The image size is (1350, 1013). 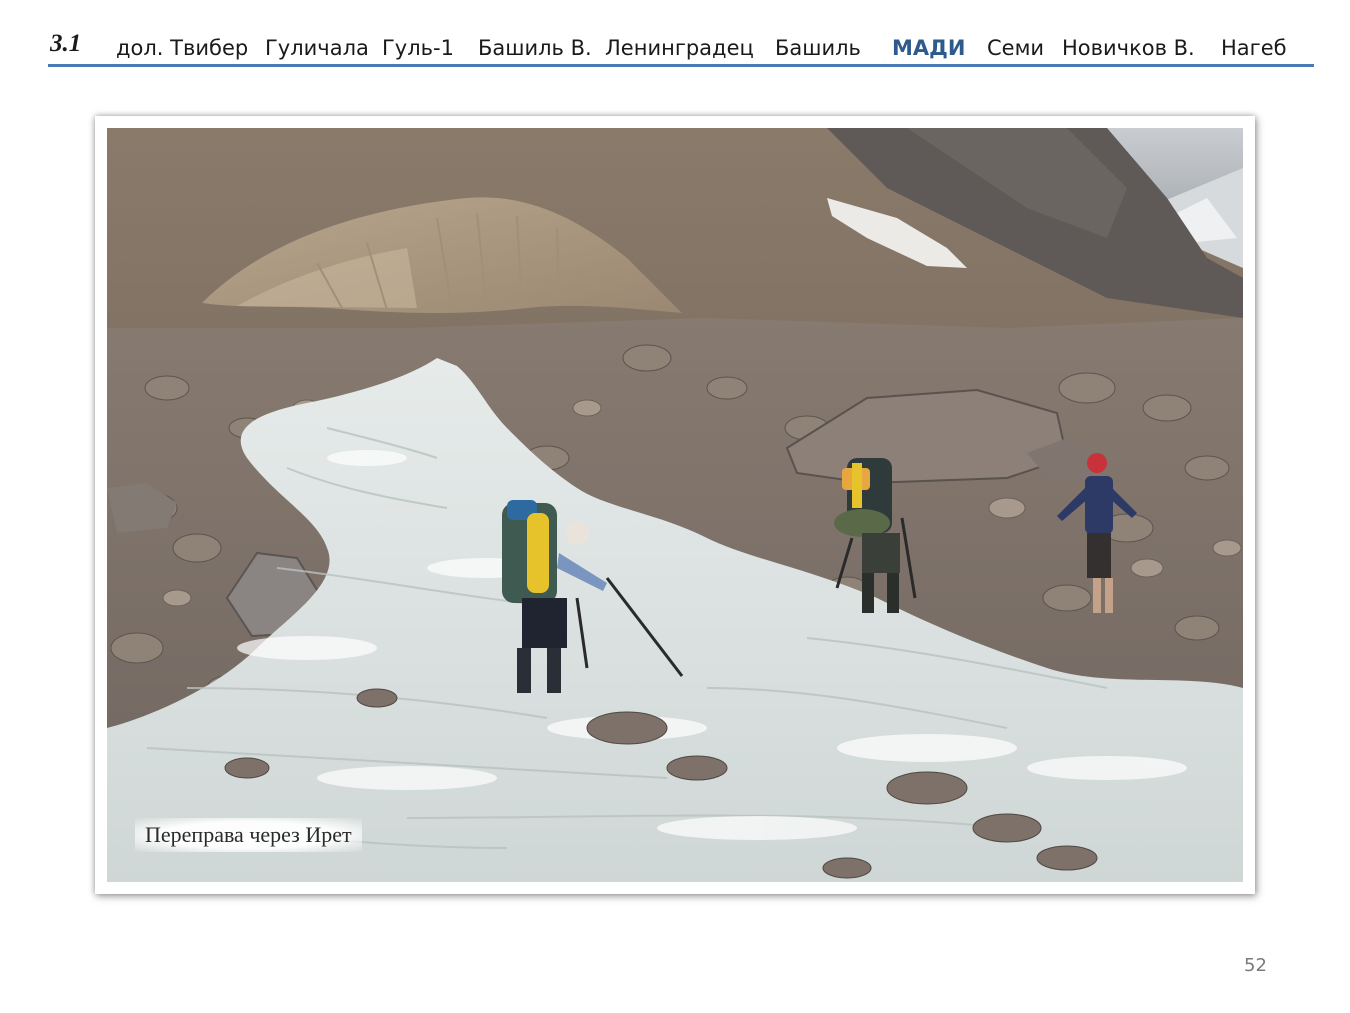 What do you see at coordinates (818, 48) in the screenshot?
I see `nav-item-bashil: Башиль` at bounding box center [818, 48].